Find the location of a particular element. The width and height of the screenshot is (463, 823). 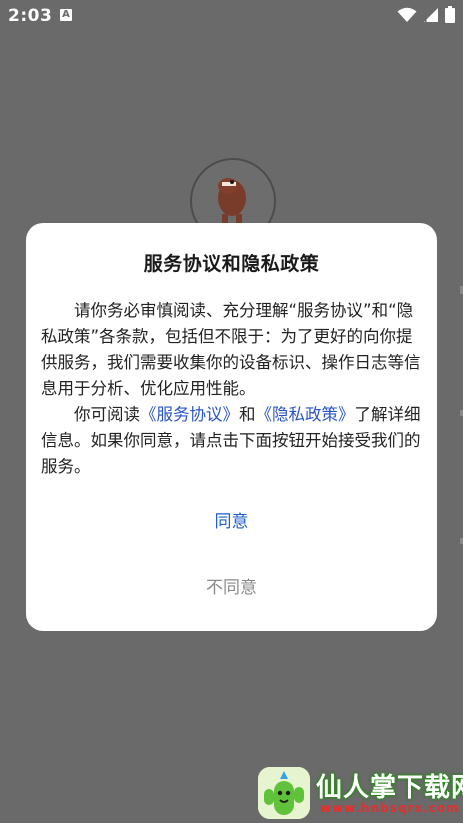

watermark-url: www.hnbsqrx.com is located at coordinates (390, 808).